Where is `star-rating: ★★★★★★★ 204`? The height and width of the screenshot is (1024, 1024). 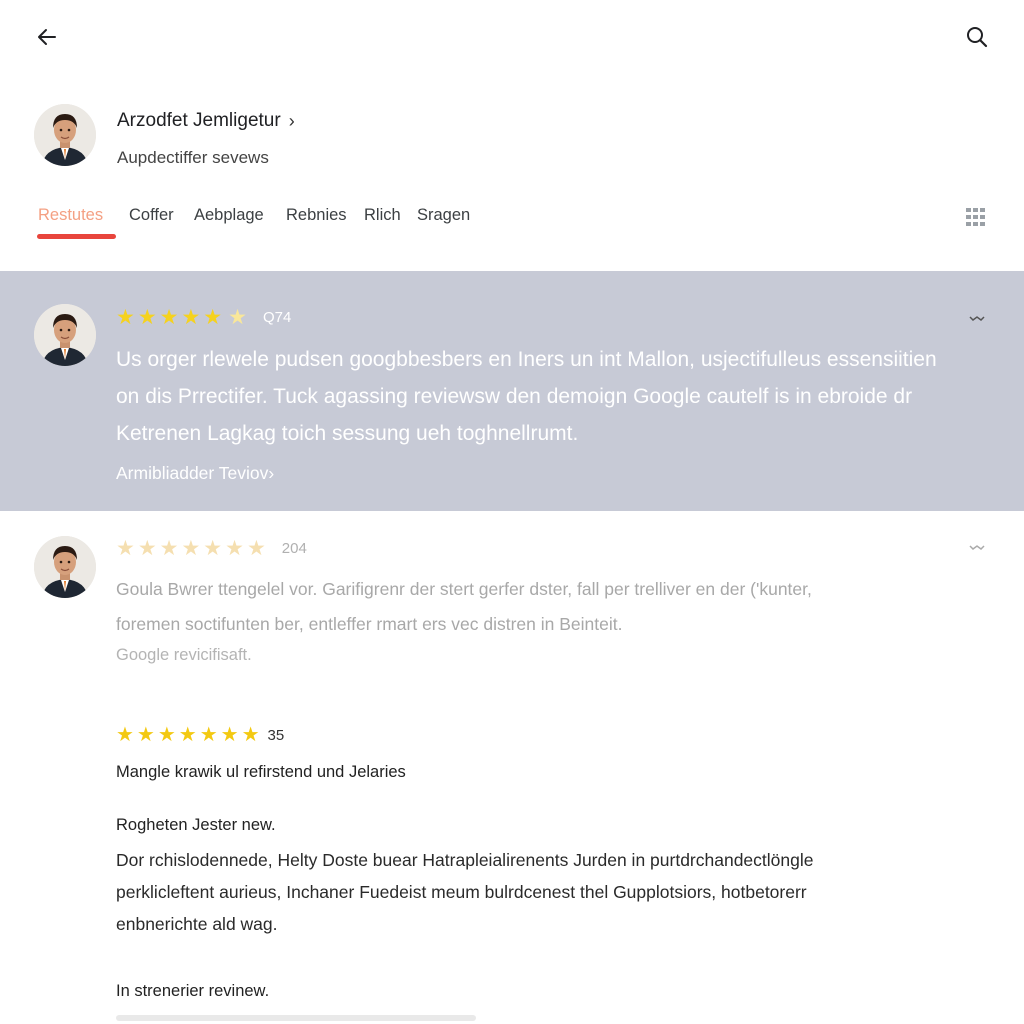 star-rating: ★★★★★★★ 204 is located at coordinates (211, 548).